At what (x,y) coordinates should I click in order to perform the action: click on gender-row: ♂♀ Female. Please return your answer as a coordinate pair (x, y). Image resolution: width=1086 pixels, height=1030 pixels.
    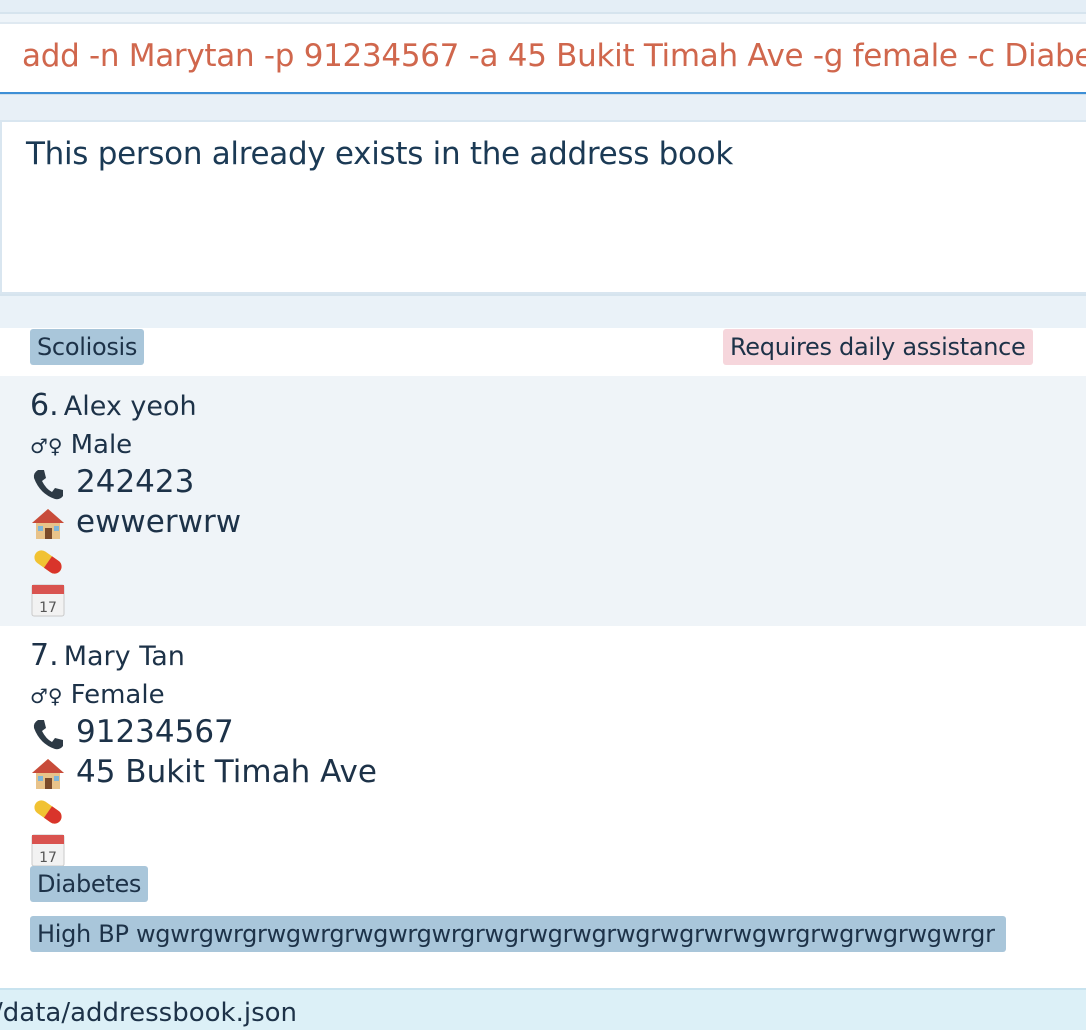
    Looking at the image, I should click on (97, 695).